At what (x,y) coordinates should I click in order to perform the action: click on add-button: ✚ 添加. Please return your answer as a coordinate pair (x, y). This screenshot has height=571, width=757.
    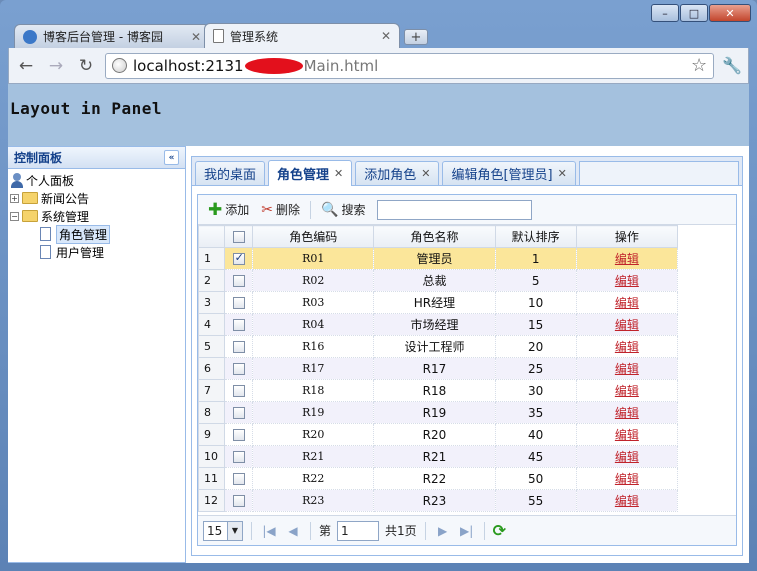
    Looking at the image, I should click on (228, 210).